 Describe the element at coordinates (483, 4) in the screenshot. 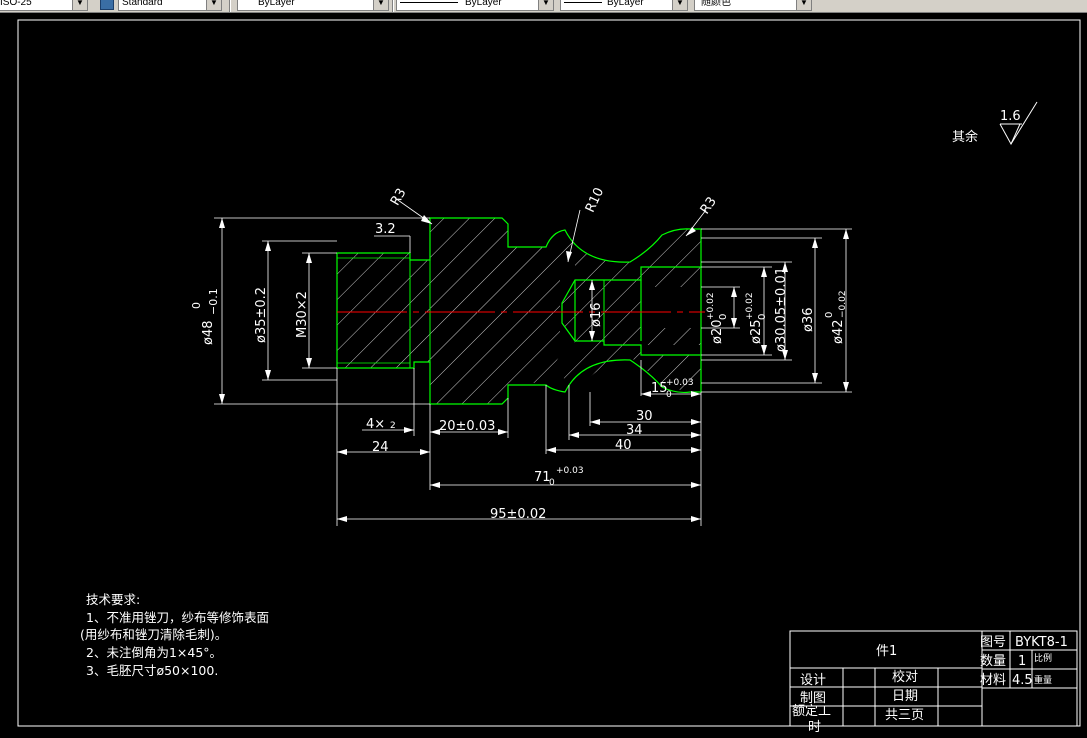

I see `linetype-value: ByLayer` at that location.